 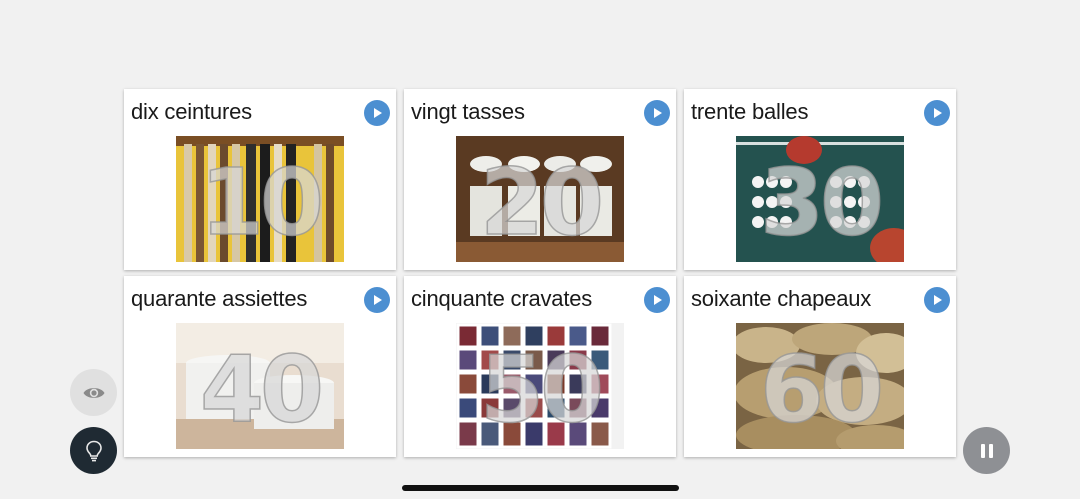 I want to click on straw-hats-photo: 60, so click(x=820, y=386).